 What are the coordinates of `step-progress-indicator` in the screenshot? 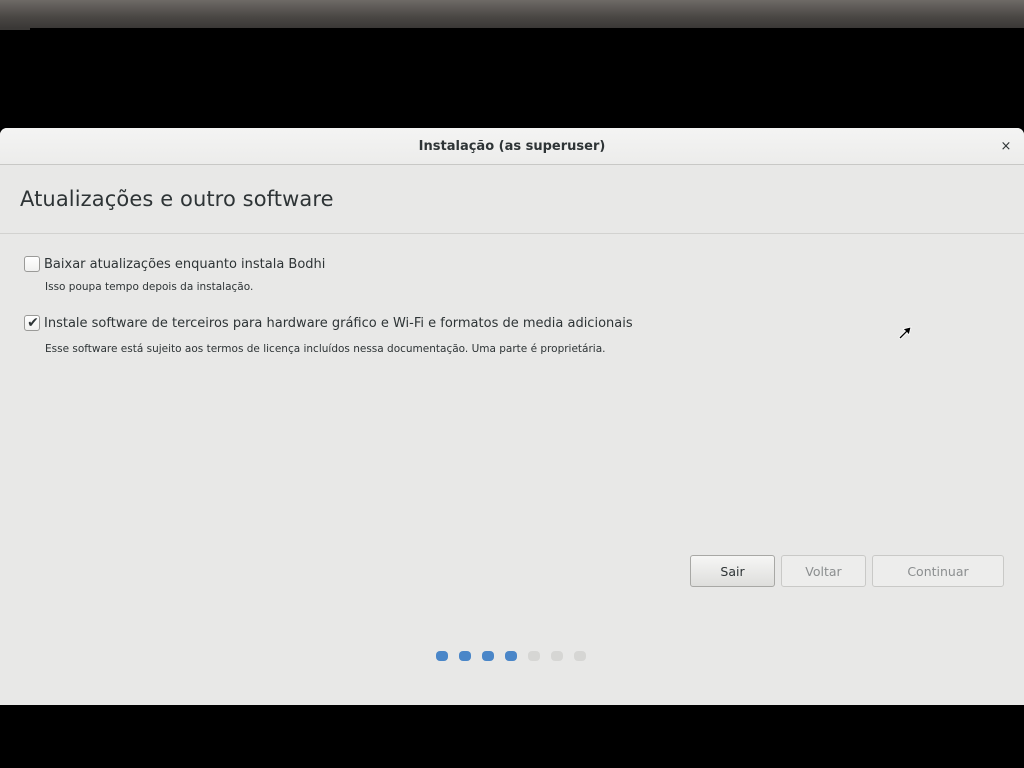 It's located at (516, 656).